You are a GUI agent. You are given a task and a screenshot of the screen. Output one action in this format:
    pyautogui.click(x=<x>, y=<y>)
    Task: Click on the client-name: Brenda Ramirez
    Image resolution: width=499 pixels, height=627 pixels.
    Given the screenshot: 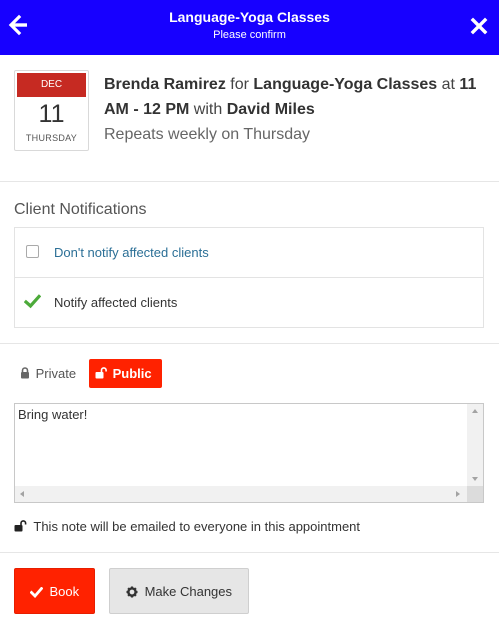 What is the action you would take?
    pyautogui.click(x=165, y=84)
    